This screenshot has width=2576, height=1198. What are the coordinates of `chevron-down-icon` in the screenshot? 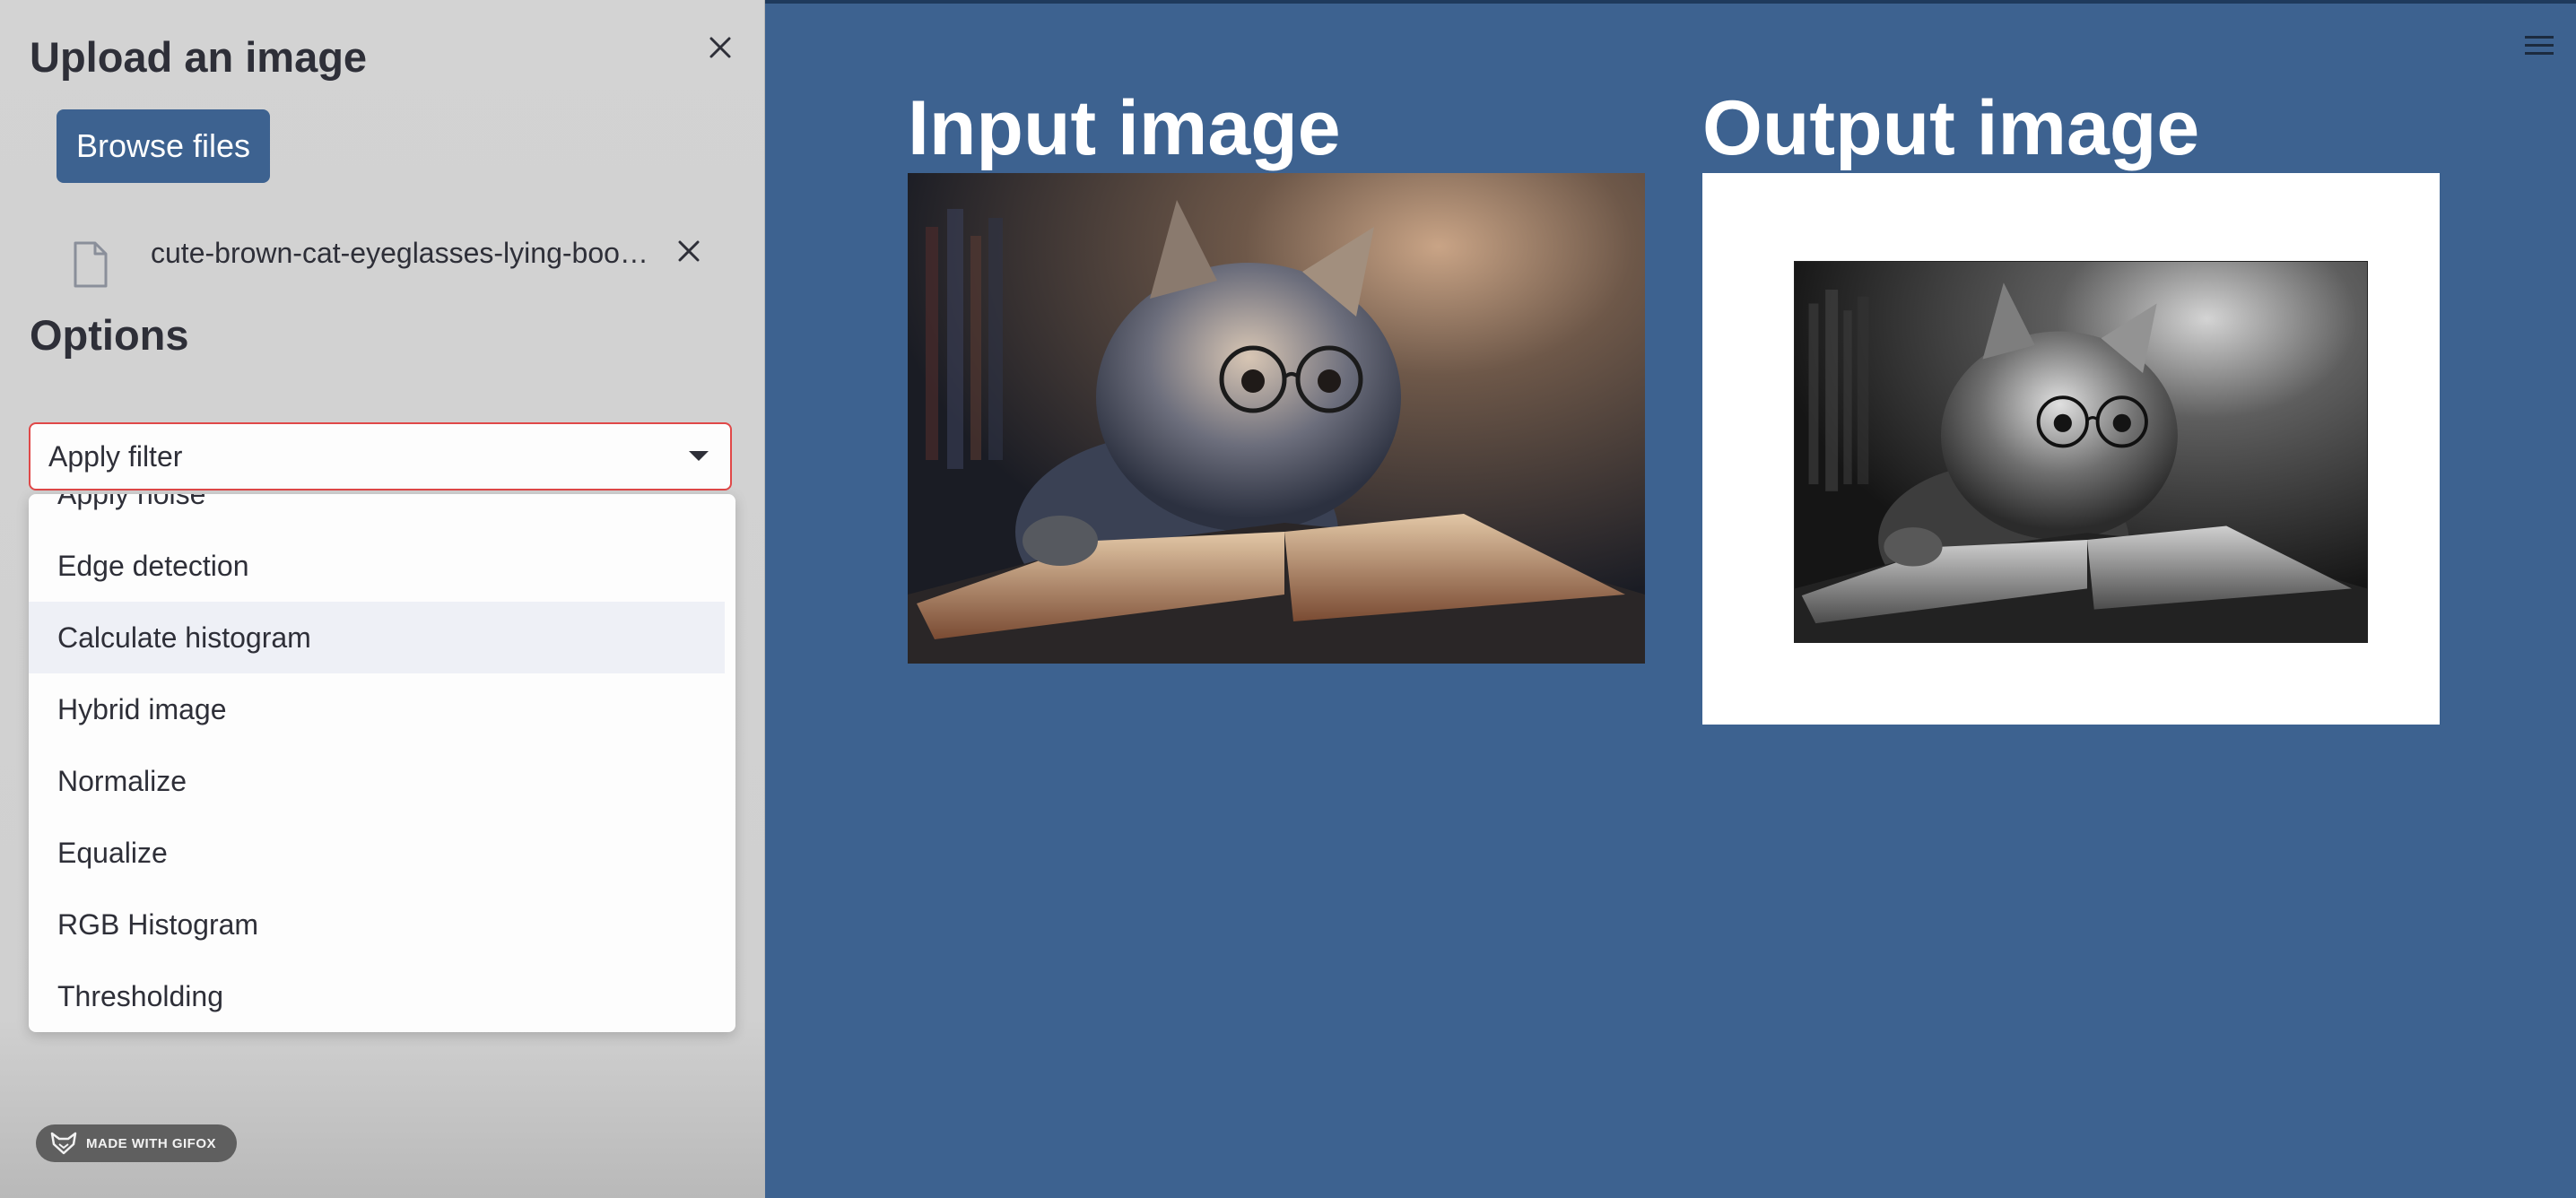 It's located at (699, 456).